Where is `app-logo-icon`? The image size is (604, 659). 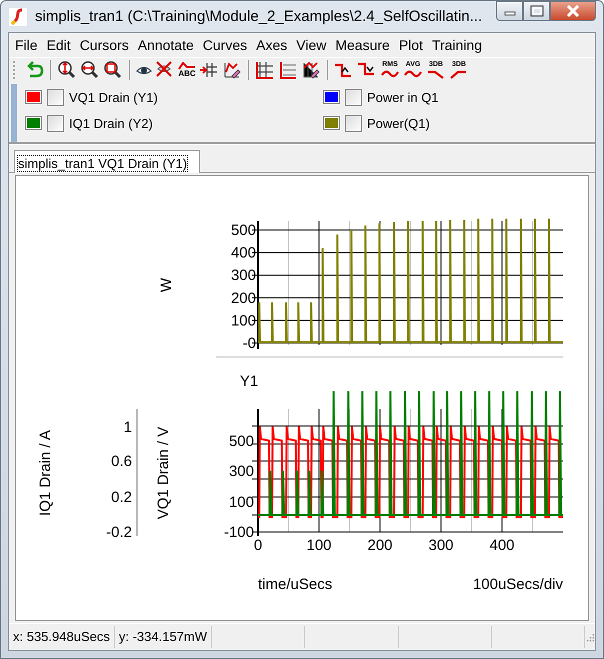
app-logo-icon is located at coordinates (18, 17).